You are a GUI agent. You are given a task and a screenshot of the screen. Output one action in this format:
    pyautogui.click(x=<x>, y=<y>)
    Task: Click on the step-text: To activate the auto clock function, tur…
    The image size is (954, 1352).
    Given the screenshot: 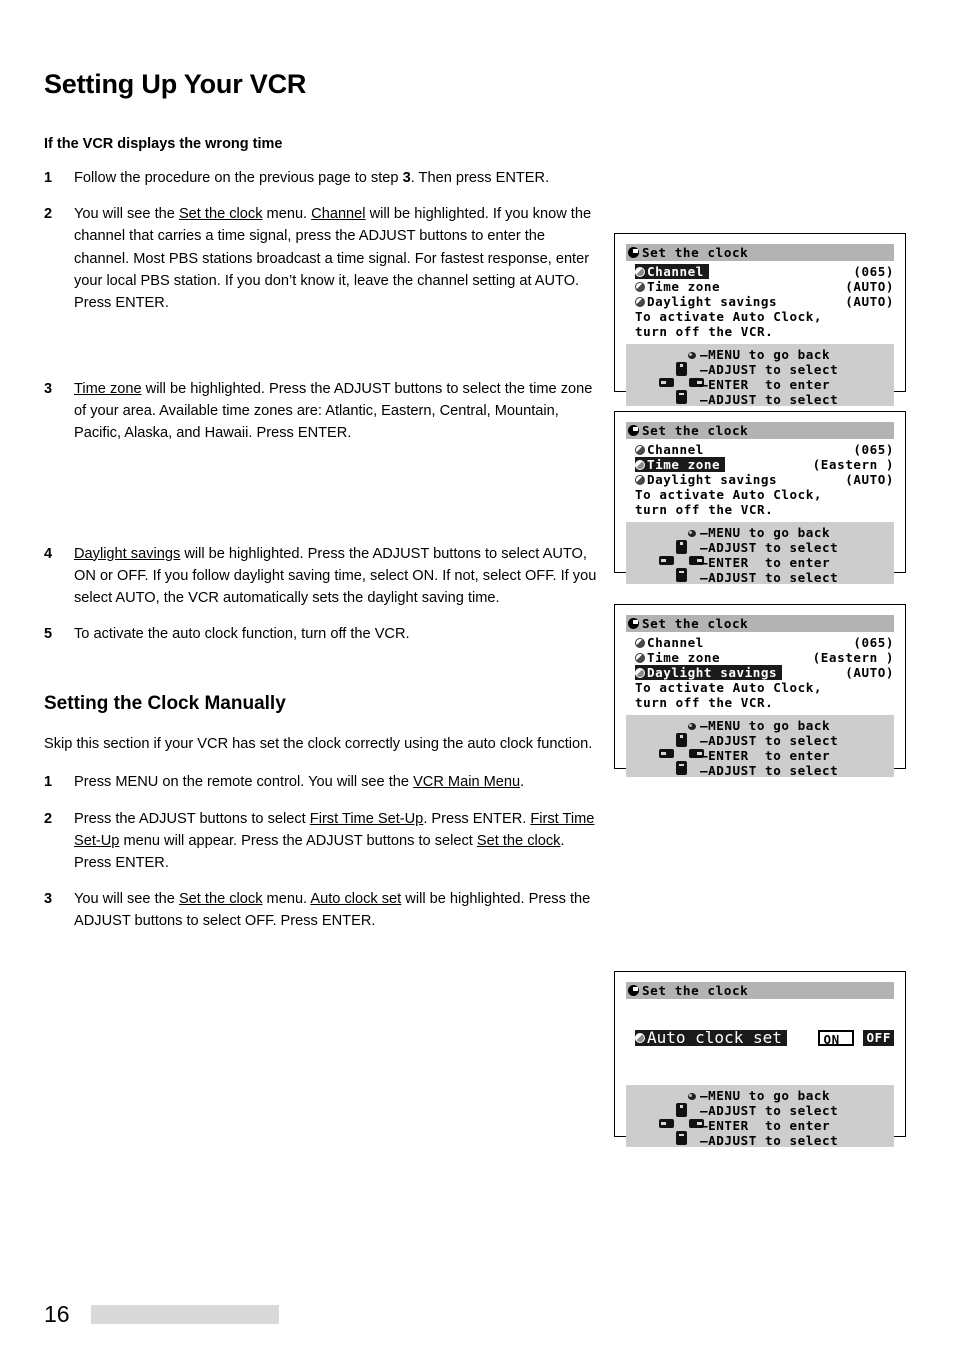 What is the action you would take?
    pyautogui.click(x=242, y=634)
    